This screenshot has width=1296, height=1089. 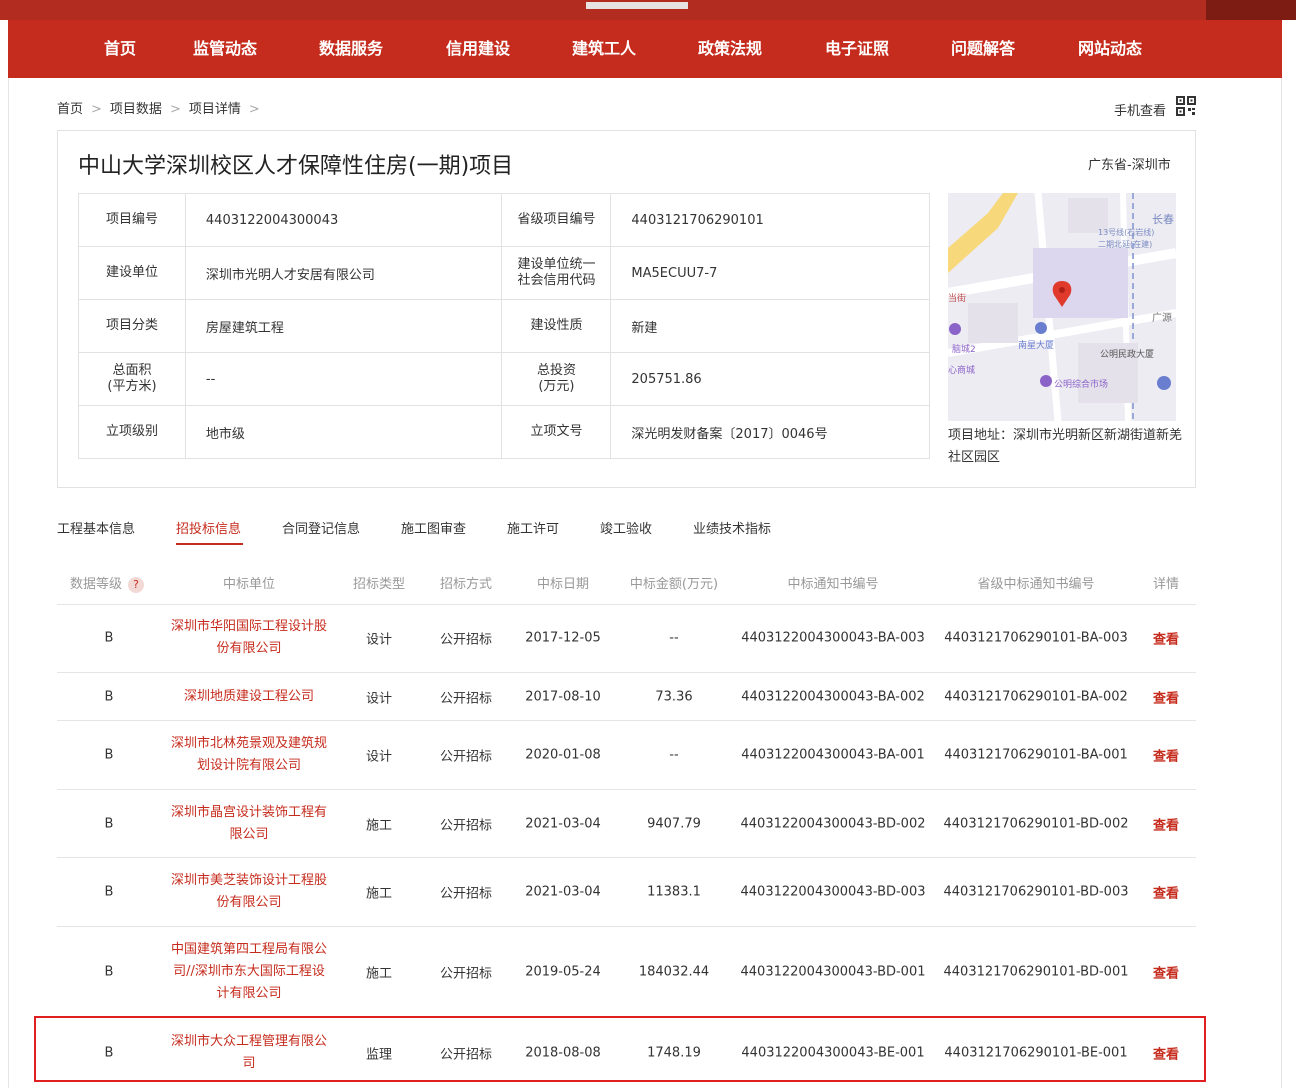 I want to click on field-value: 房屋建筑工程, so click(x=343, y=326).